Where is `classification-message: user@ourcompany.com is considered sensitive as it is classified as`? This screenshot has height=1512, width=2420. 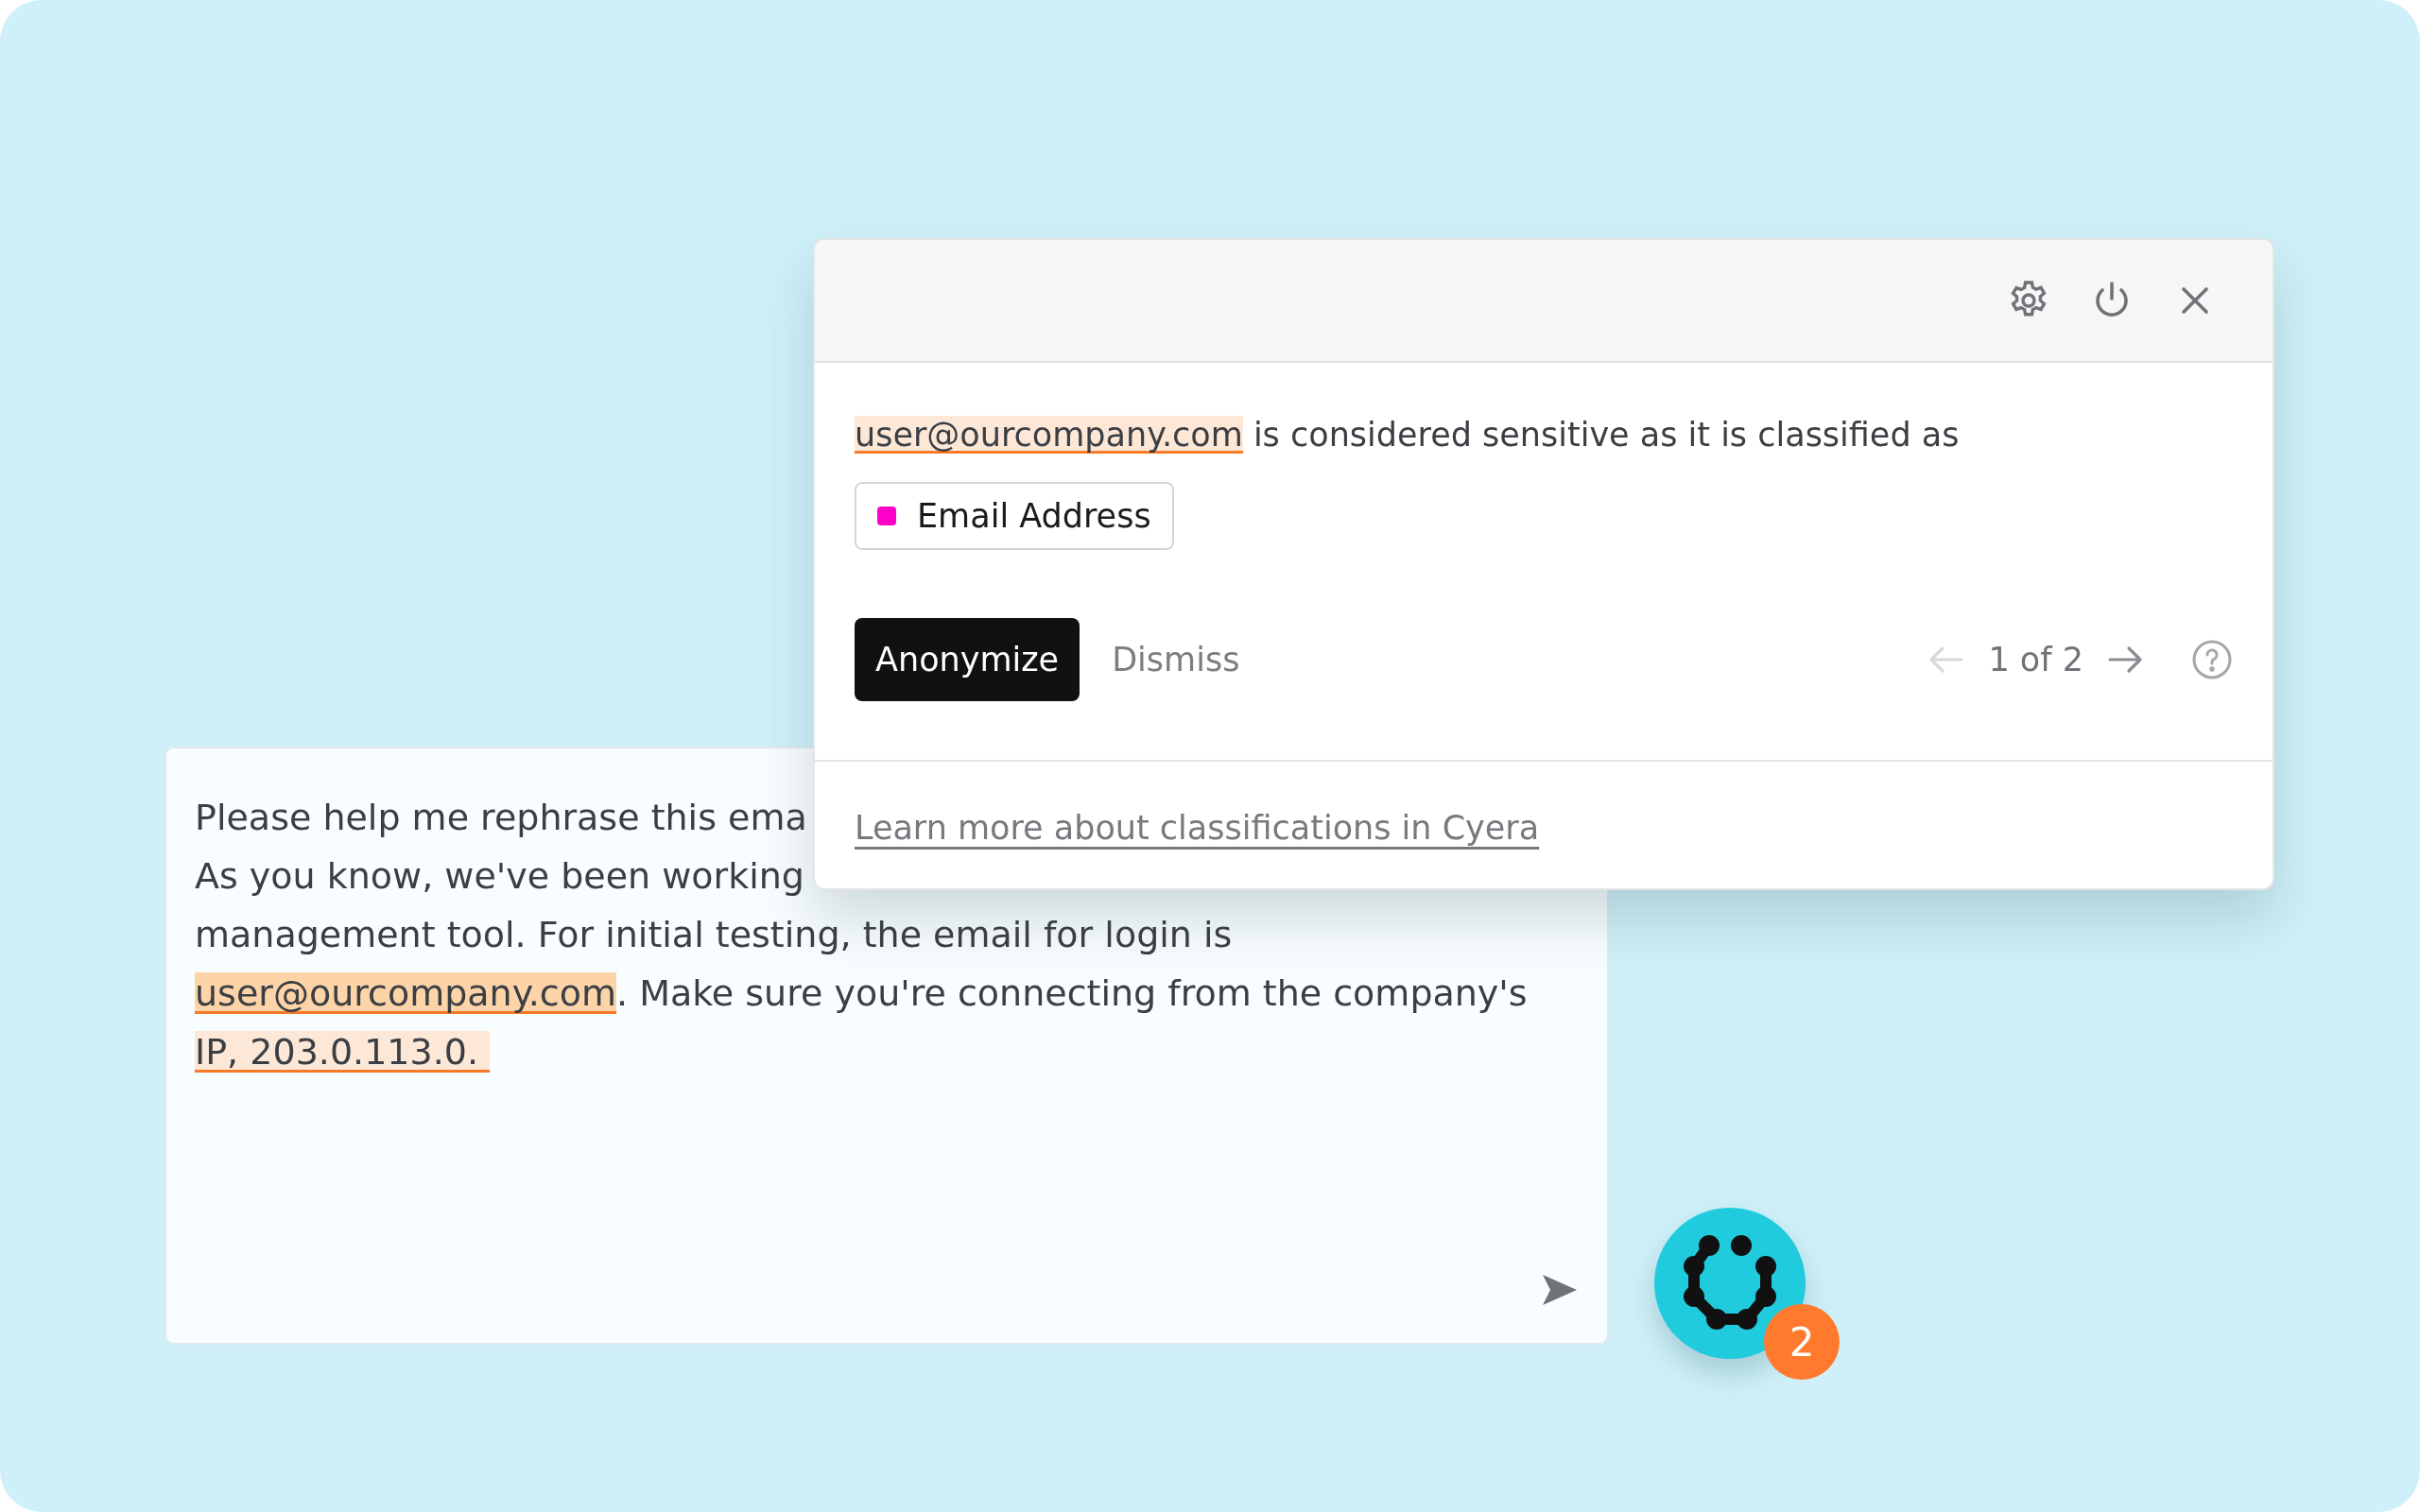 classification-message: user@ourcompany.com is considered sensitive as it is classified as is located at coordinates (1407, 435).